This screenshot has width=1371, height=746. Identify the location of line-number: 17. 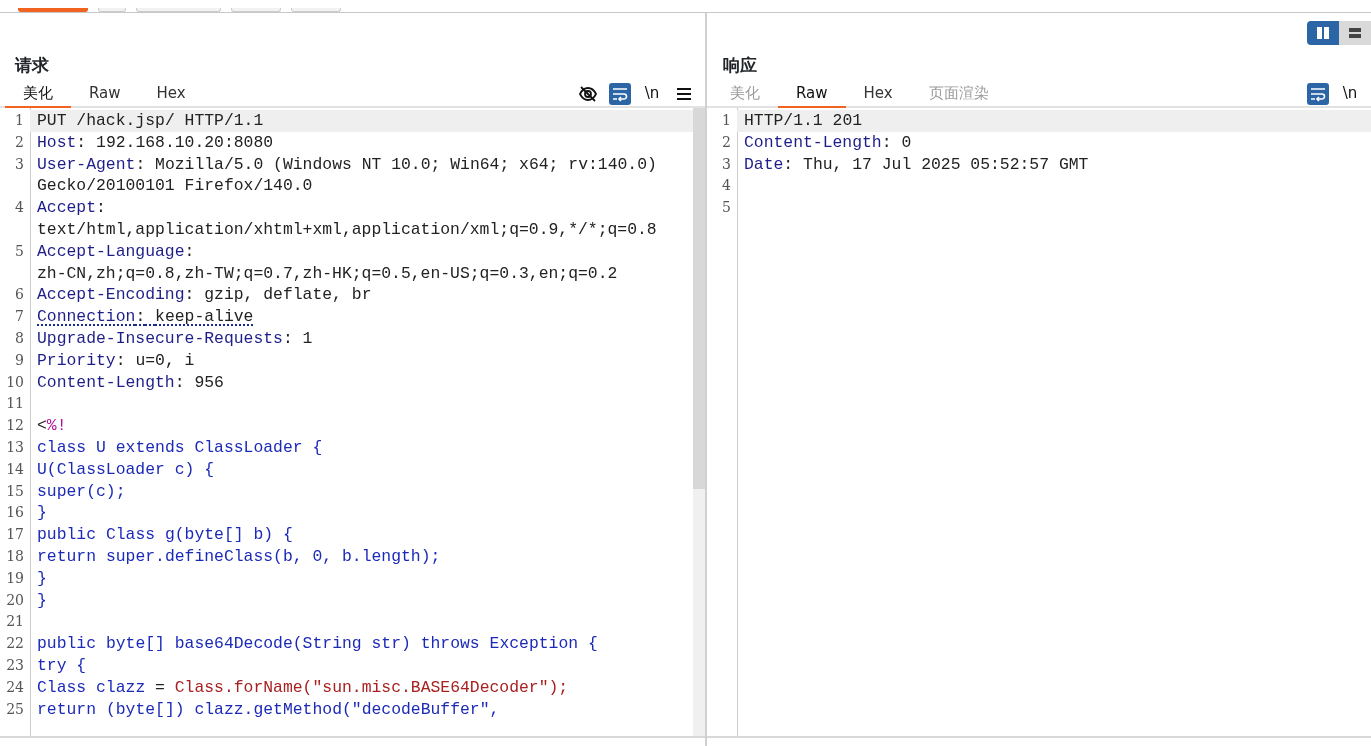
(15, 535).